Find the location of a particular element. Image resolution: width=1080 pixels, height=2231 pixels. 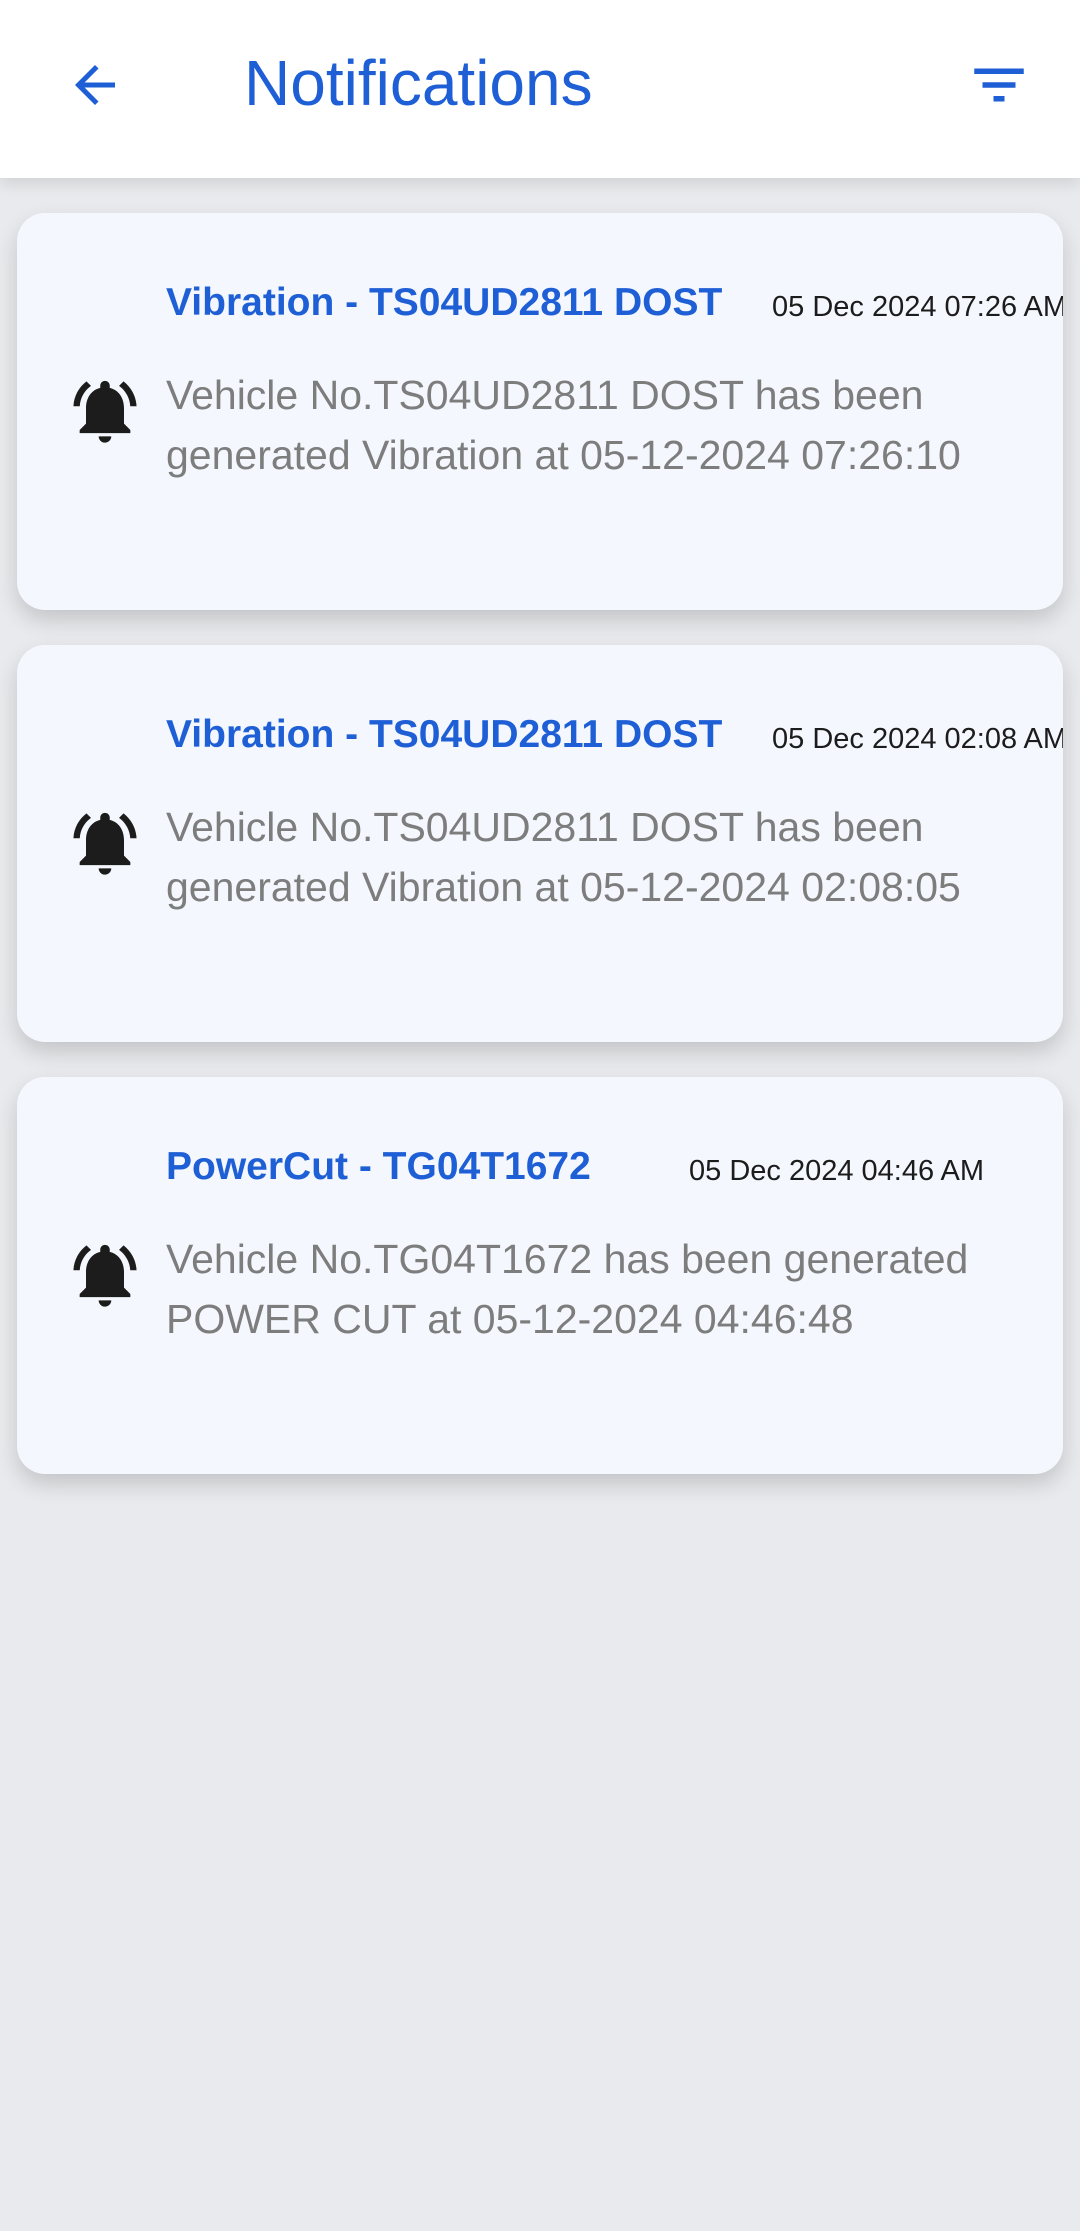

arrow-left-icon is located at coordinates (95, 85).